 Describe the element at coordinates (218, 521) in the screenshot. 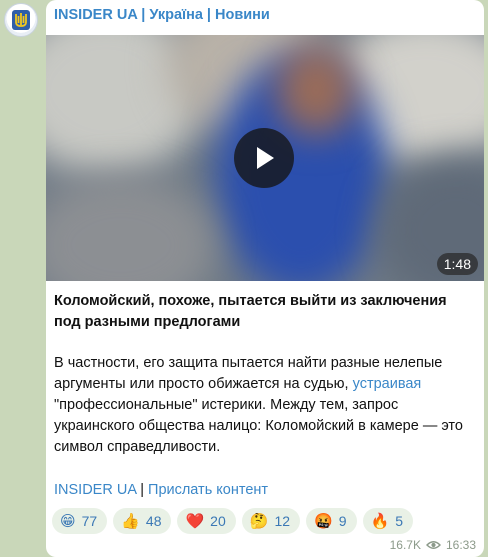

I see `reaction-count: 20` at that location.